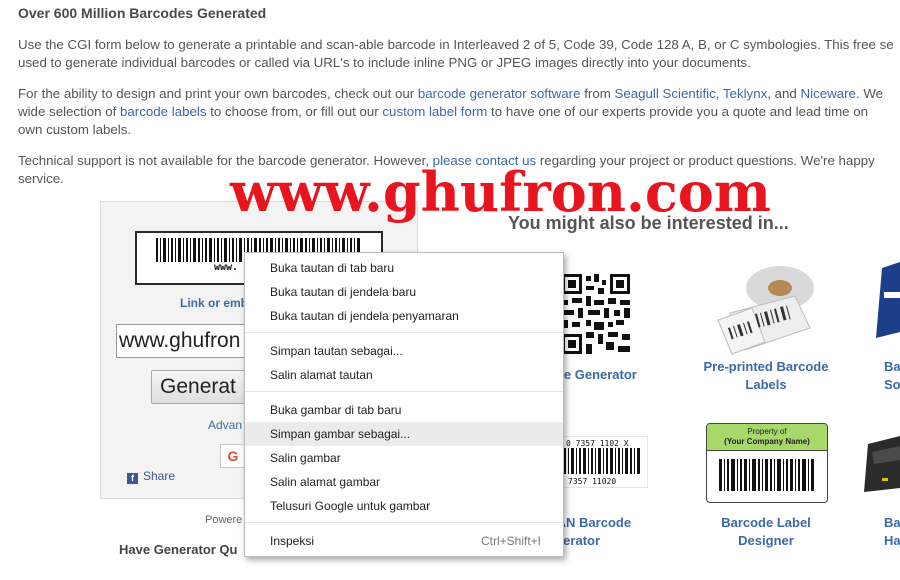 Image resolution: width=900 pixels, height=580 pixels. I want to click on card-qr-label: ode Generator, so click(603, 375).